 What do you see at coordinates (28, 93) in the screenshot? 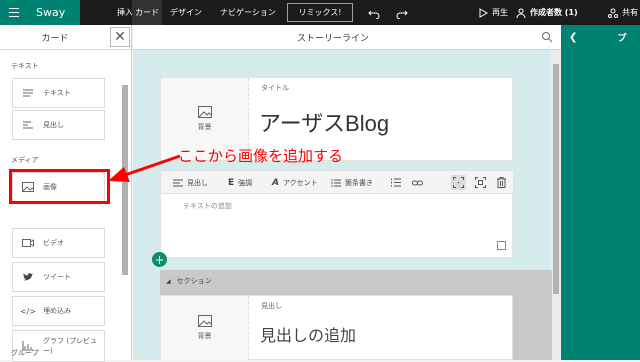
I see `text-lines-icon` at bounding box center [28, 93].